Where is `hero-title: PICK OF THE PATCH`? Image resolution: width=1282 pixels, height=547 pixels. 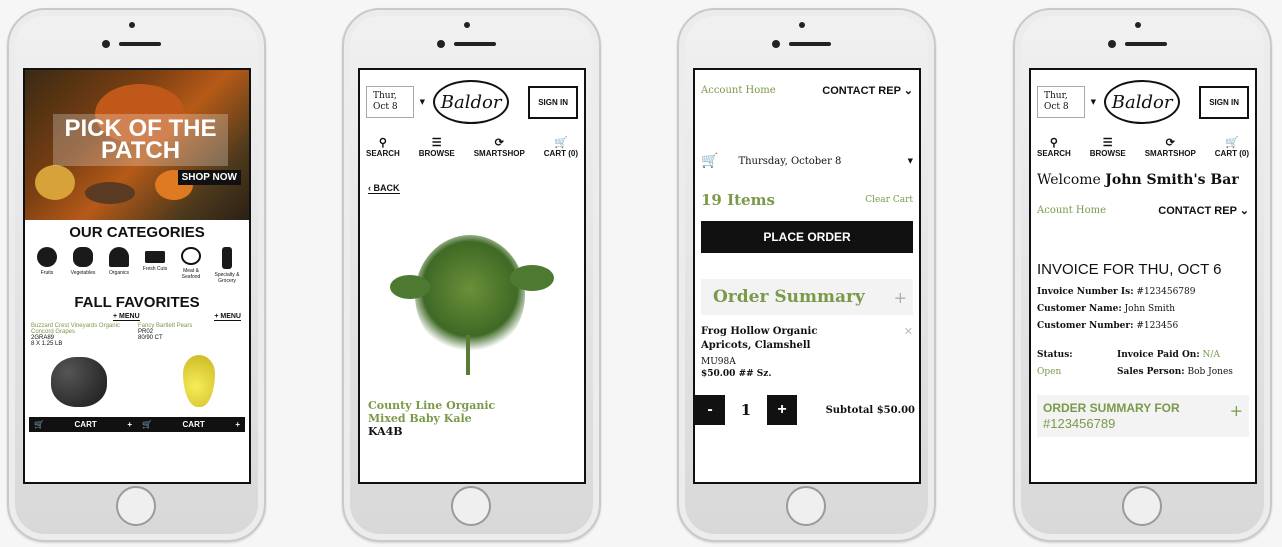
hero-title: PICK OF THE PATCH is located at coordinates (140, 140).